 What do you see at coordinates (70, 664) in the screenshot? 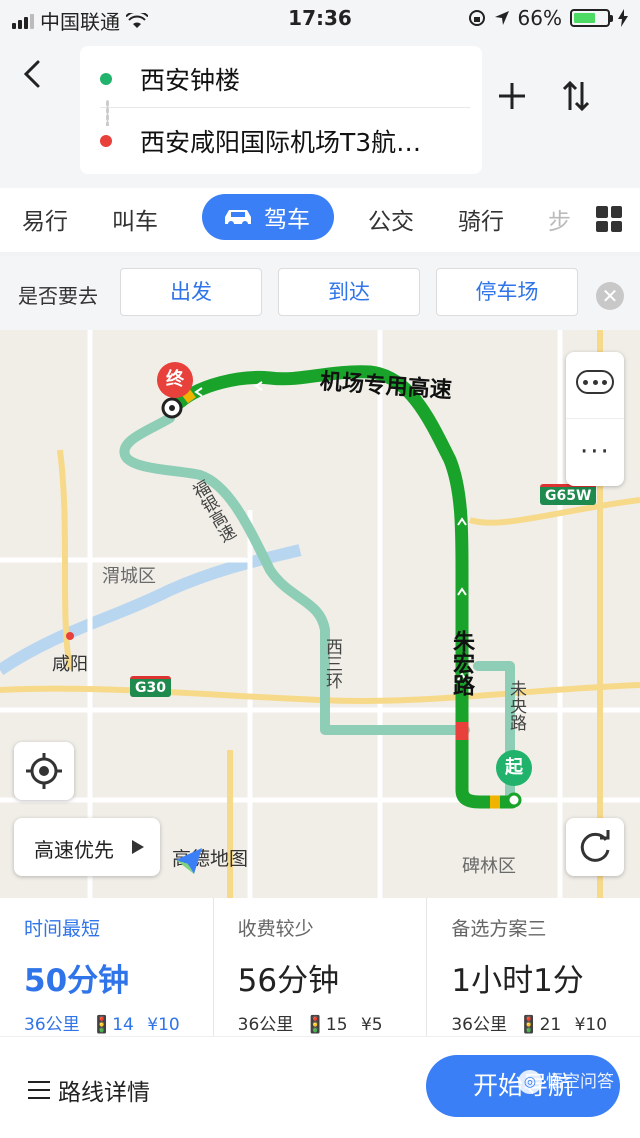
I see `xianyang-city-label: 咸阳` at bounding box center [70, 664].